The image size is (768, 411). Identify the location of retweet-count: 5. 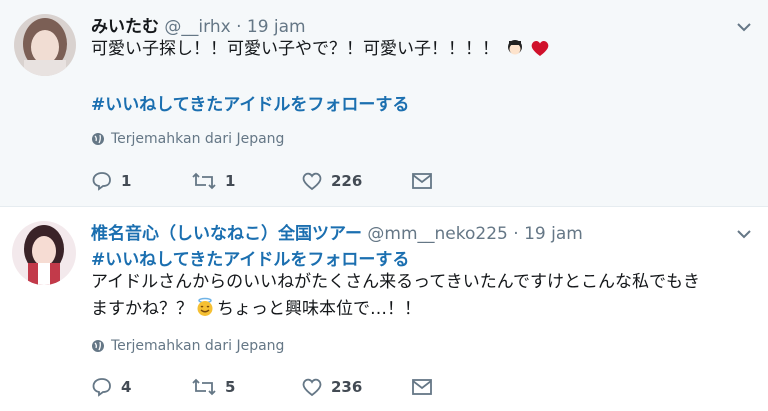
(230, 387).